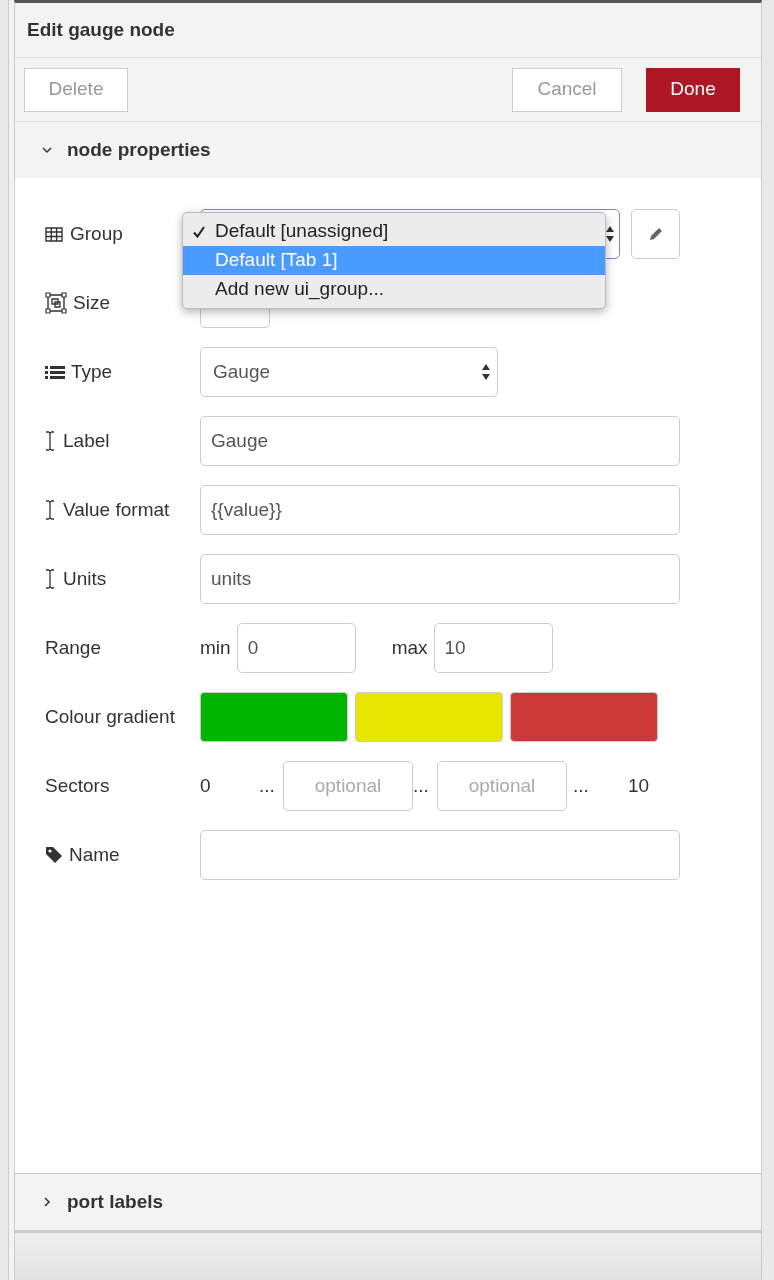 The width and height of the screenshot is (774, 1280). Describe the element at coordinates (101, 29) in the screenshot. I see `window-title: Edit gauge node` at that location.